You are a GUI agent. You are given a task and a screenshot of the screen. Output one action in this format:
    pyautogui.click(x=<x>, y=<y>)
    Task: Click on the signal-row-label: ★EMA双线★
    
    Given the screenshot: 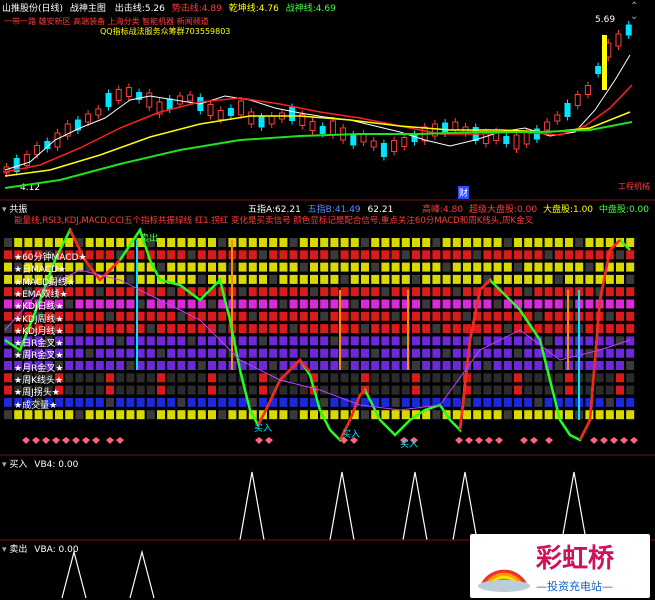 What is the action you would take?
    pyautogui.click(x=41, y=294)
    